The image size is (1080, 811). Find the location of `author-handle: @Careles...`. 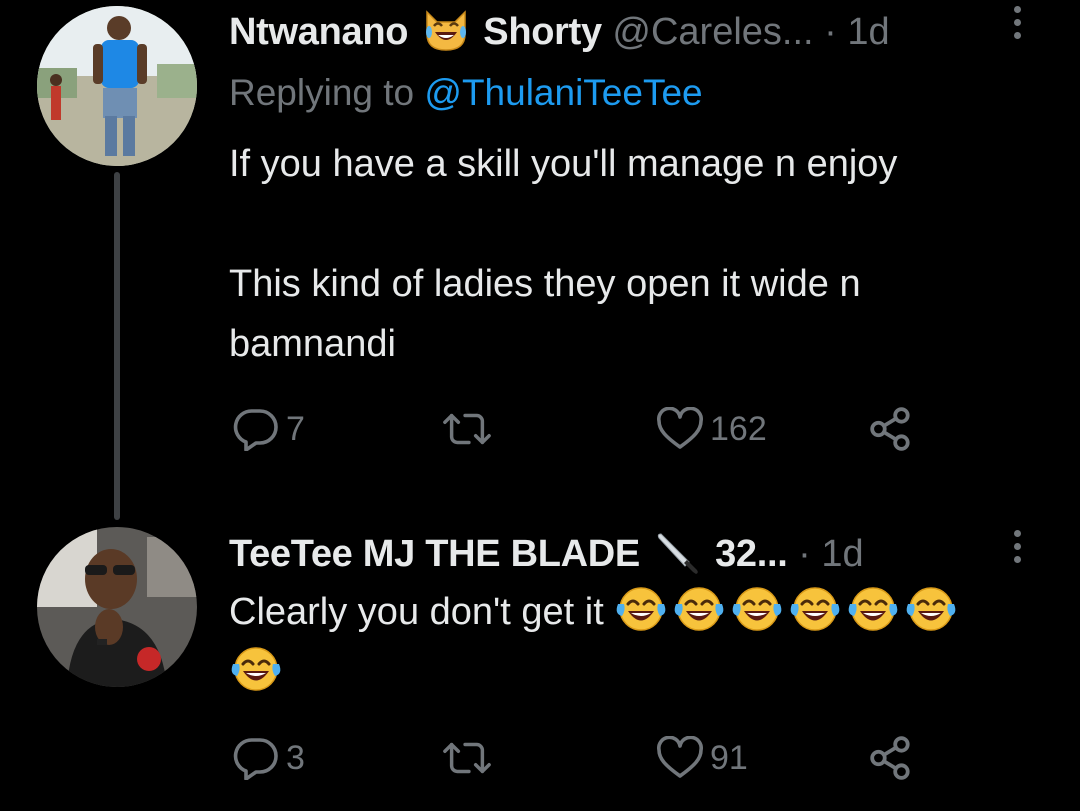

author-handle: @Careles... is located at coordinates (712, 32).